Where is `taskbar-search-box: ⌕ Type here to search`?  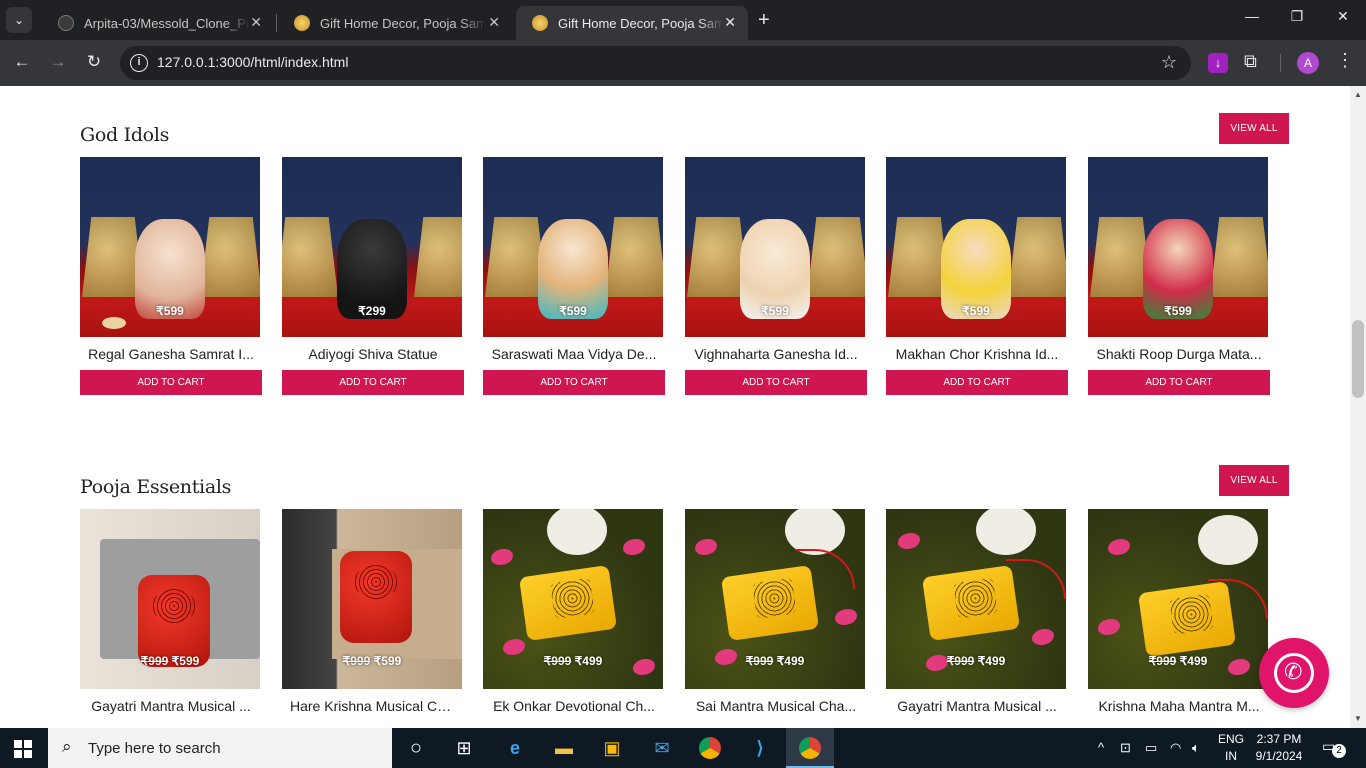
taskbar-search-box: ⌕ Type here to search is located at coordinates (220, 748).